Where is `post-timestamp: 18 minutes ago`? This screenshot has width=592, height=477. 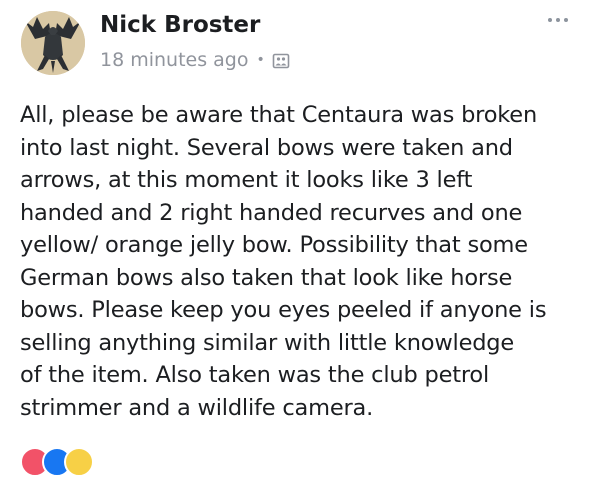 post-timestamp: 18 minutes ago is located at coordinates (174, 60).